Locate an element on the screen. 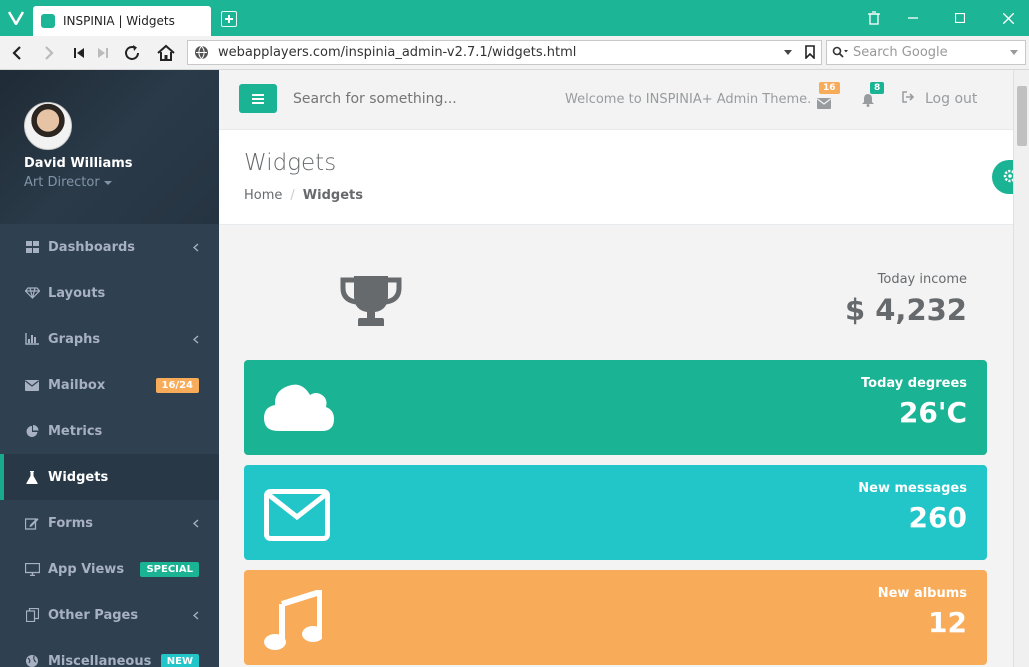 The image size is (1029, 667). search-input is located at coordinates (413, 99).